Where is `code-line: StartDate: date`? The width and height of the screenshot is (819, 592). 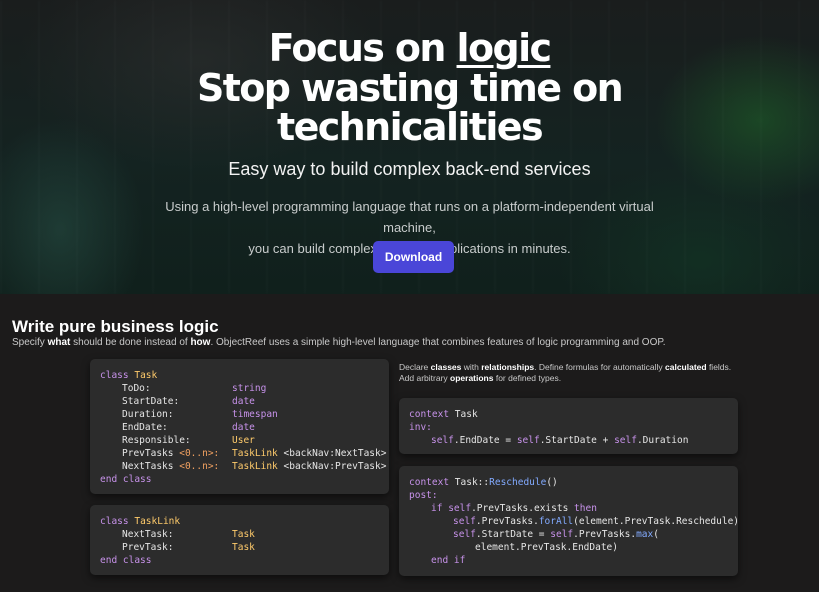 code-line: StartDate: date is located at coordinates (239, 401).